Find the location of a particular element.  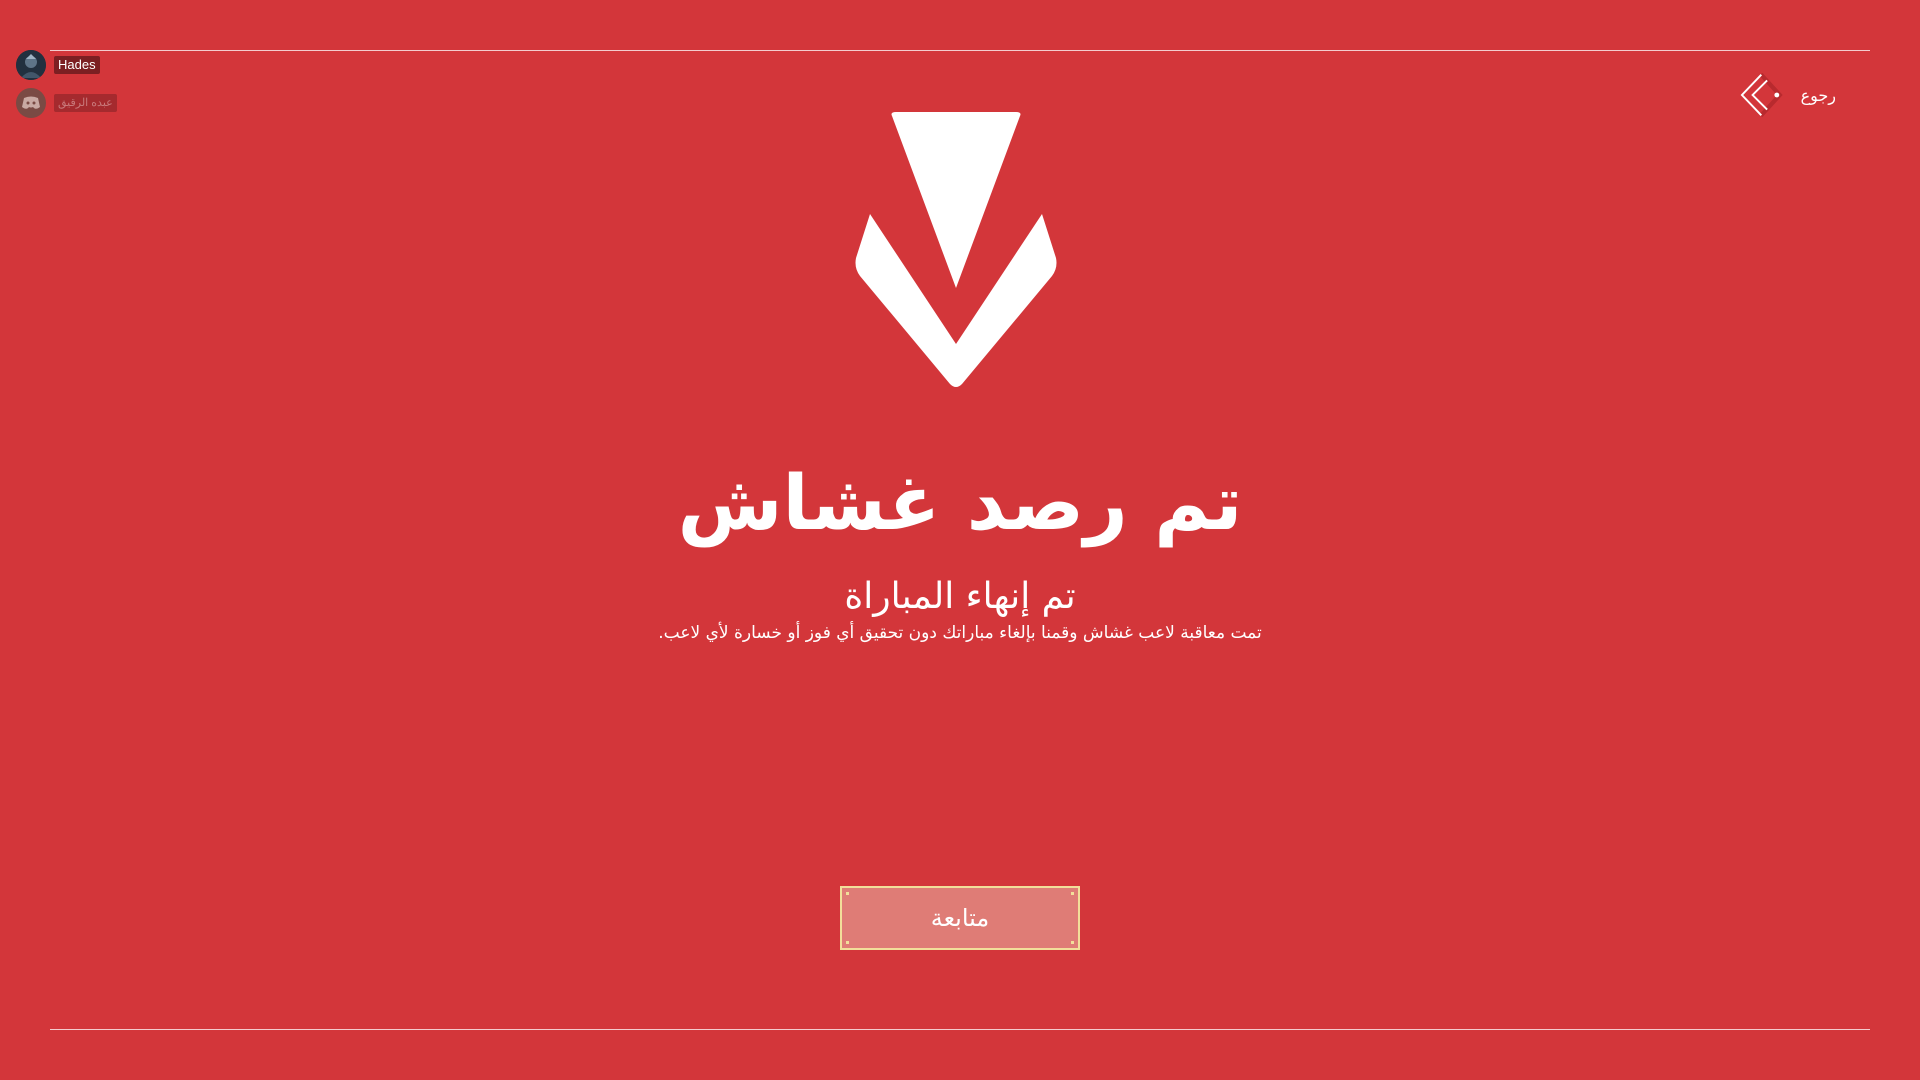

party-member-name: Hades is located at coordinates (77, 65).